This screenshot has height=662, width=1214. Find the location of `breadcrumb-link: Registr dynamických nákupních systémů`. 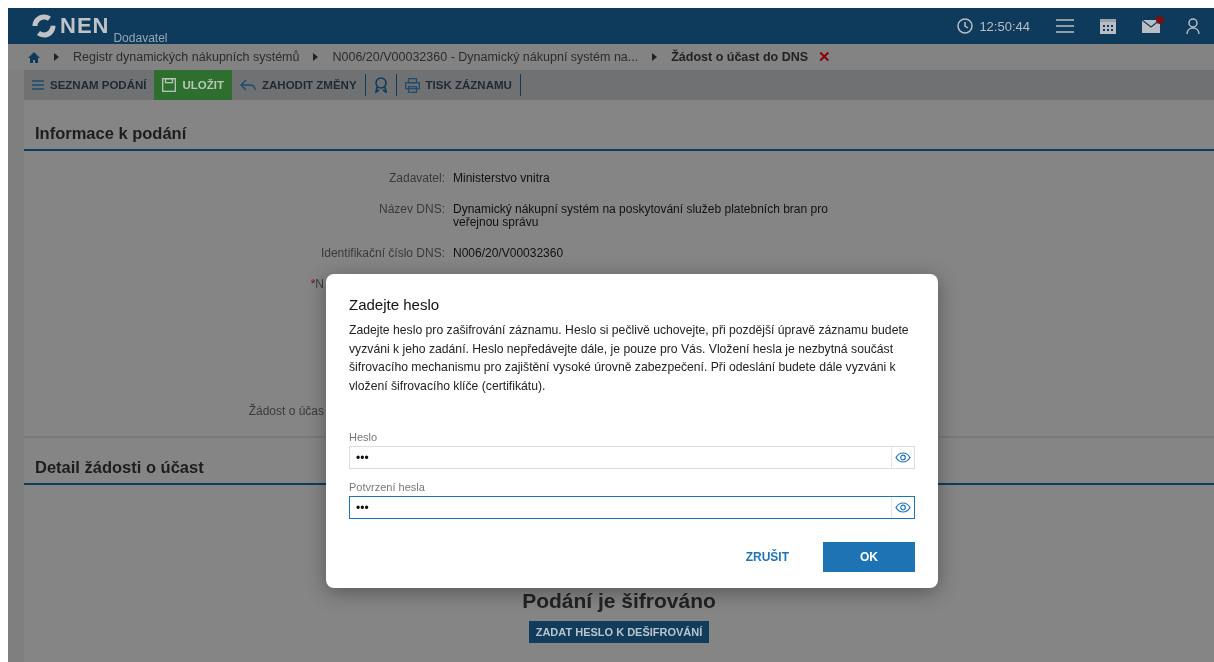

breadcrumb-link: Registr dynamických nákupních systémů is located at coordinates (186, 57).